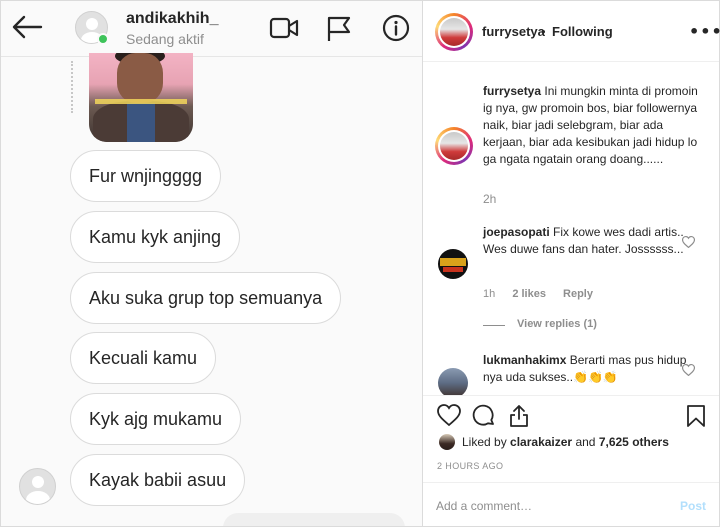  What do you see at coordinates (582, 31) in the screenshot?
I see `follow-status-button: Following` at bounding box center [582, 31].